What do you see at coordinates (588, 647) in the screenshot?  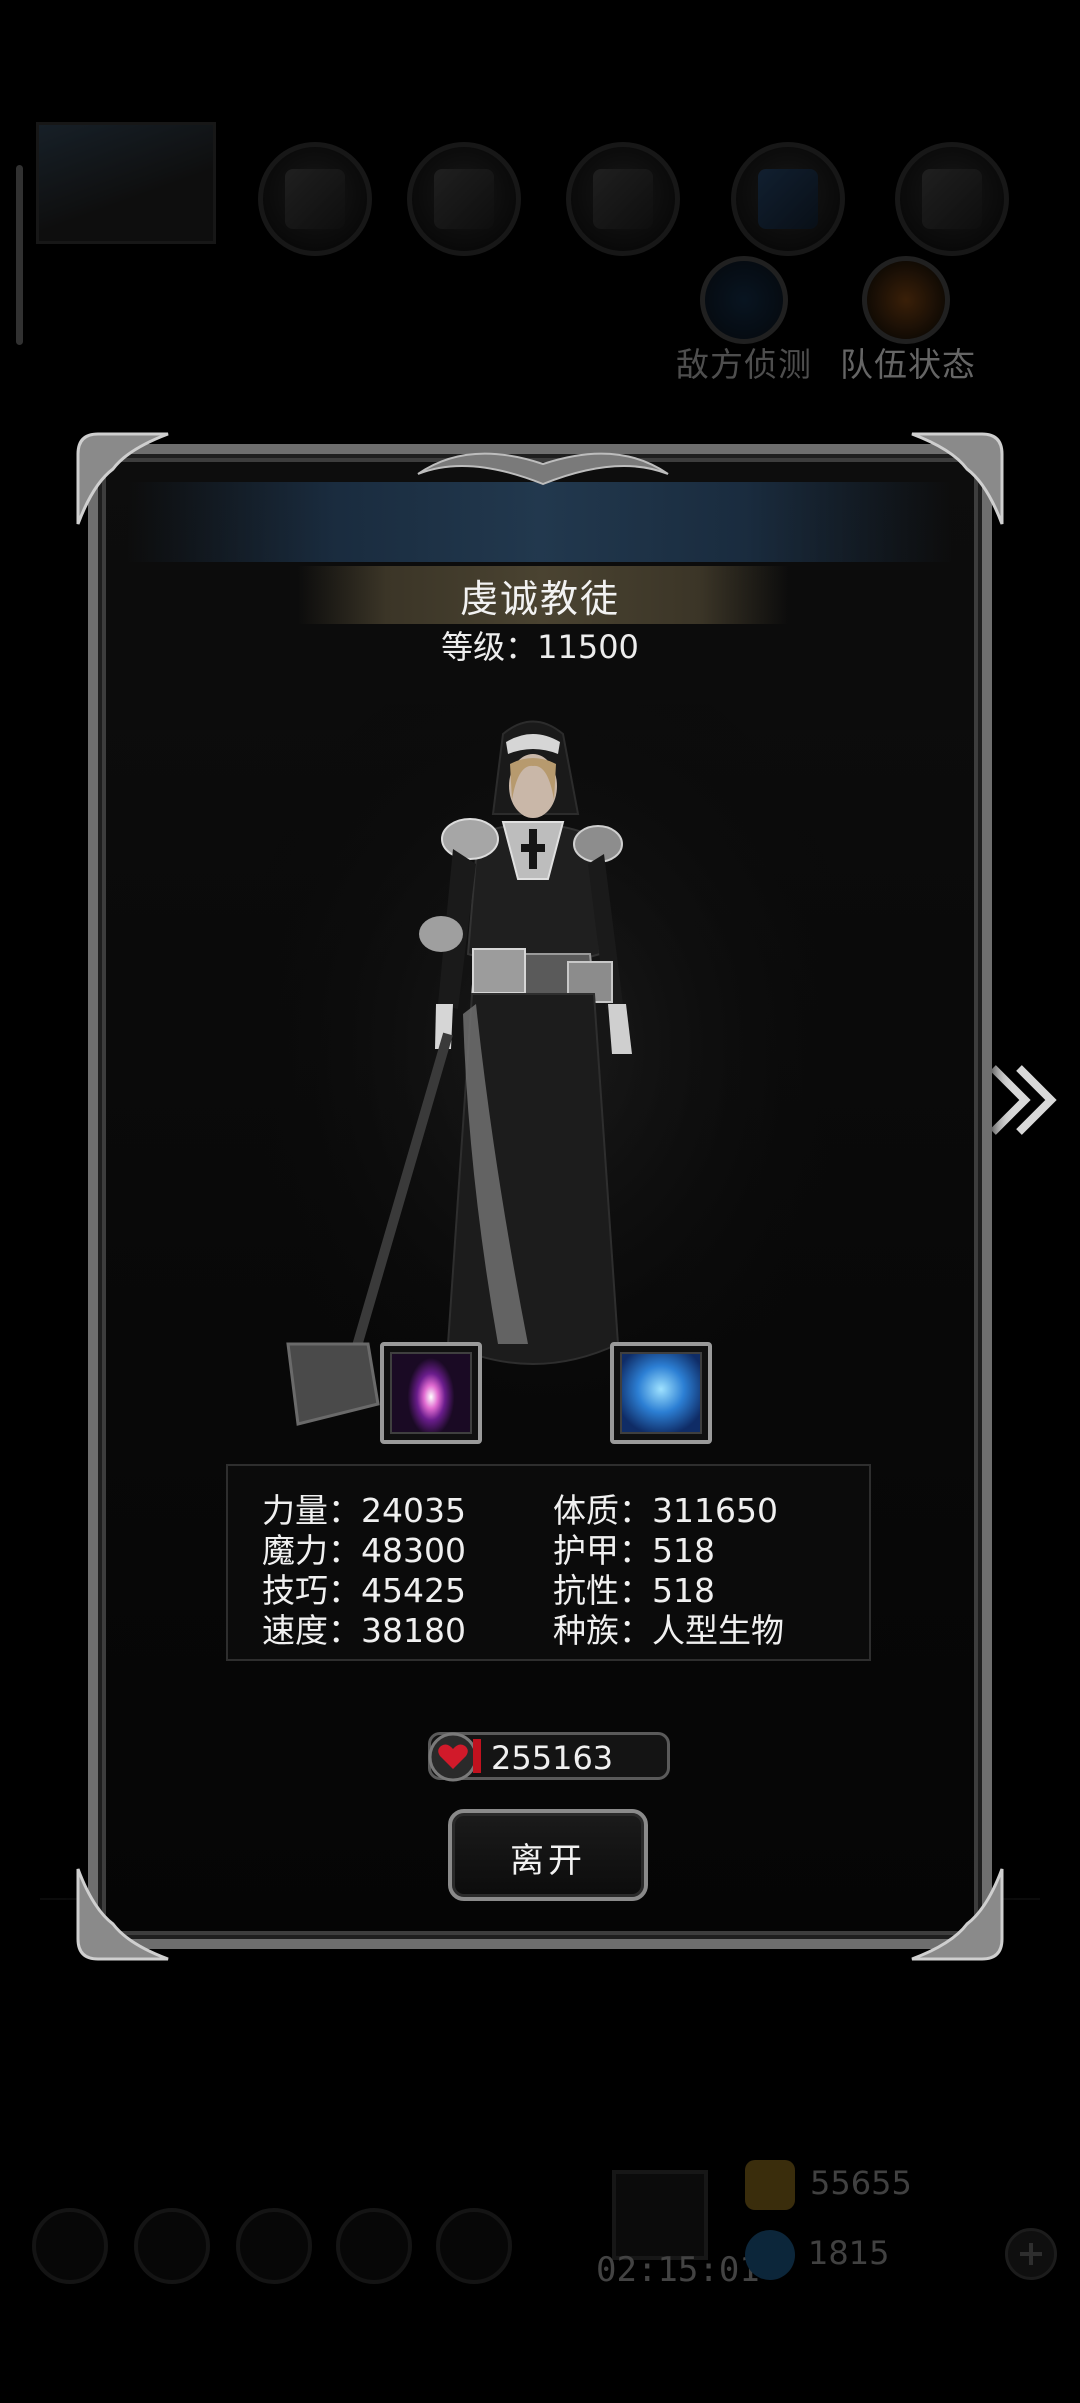 I see `level-value: 11500` at bounding box center [588, 647].